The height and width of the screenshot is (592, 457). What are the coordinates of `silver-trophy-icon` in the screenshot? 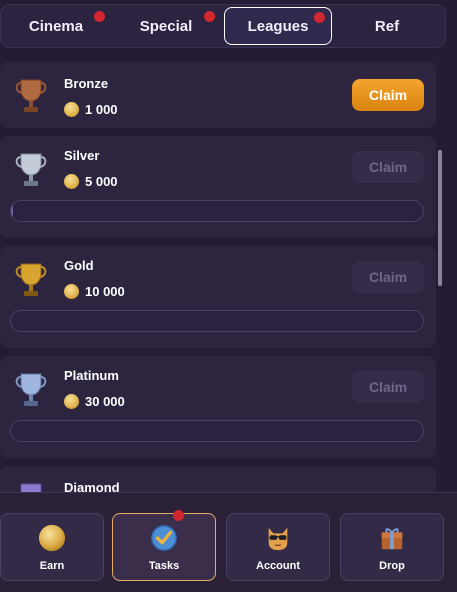 It's located at (31, 169).